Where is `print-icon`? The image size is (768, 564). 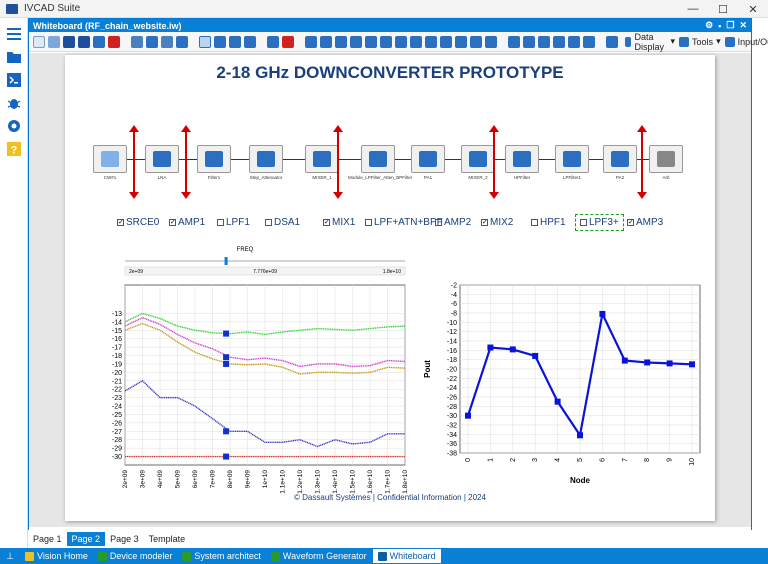 print-icon is located at coordinates (137, 41).